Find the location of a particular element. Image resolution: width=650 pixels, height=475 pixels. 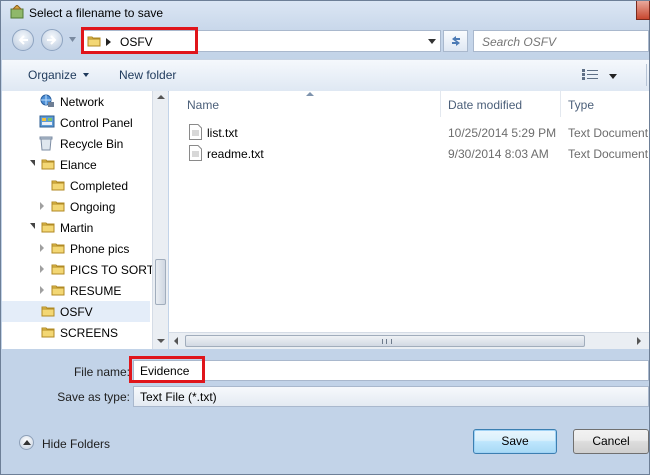

sidebar-item-ongoing: Ongoing is located at coordinates (76, 206).